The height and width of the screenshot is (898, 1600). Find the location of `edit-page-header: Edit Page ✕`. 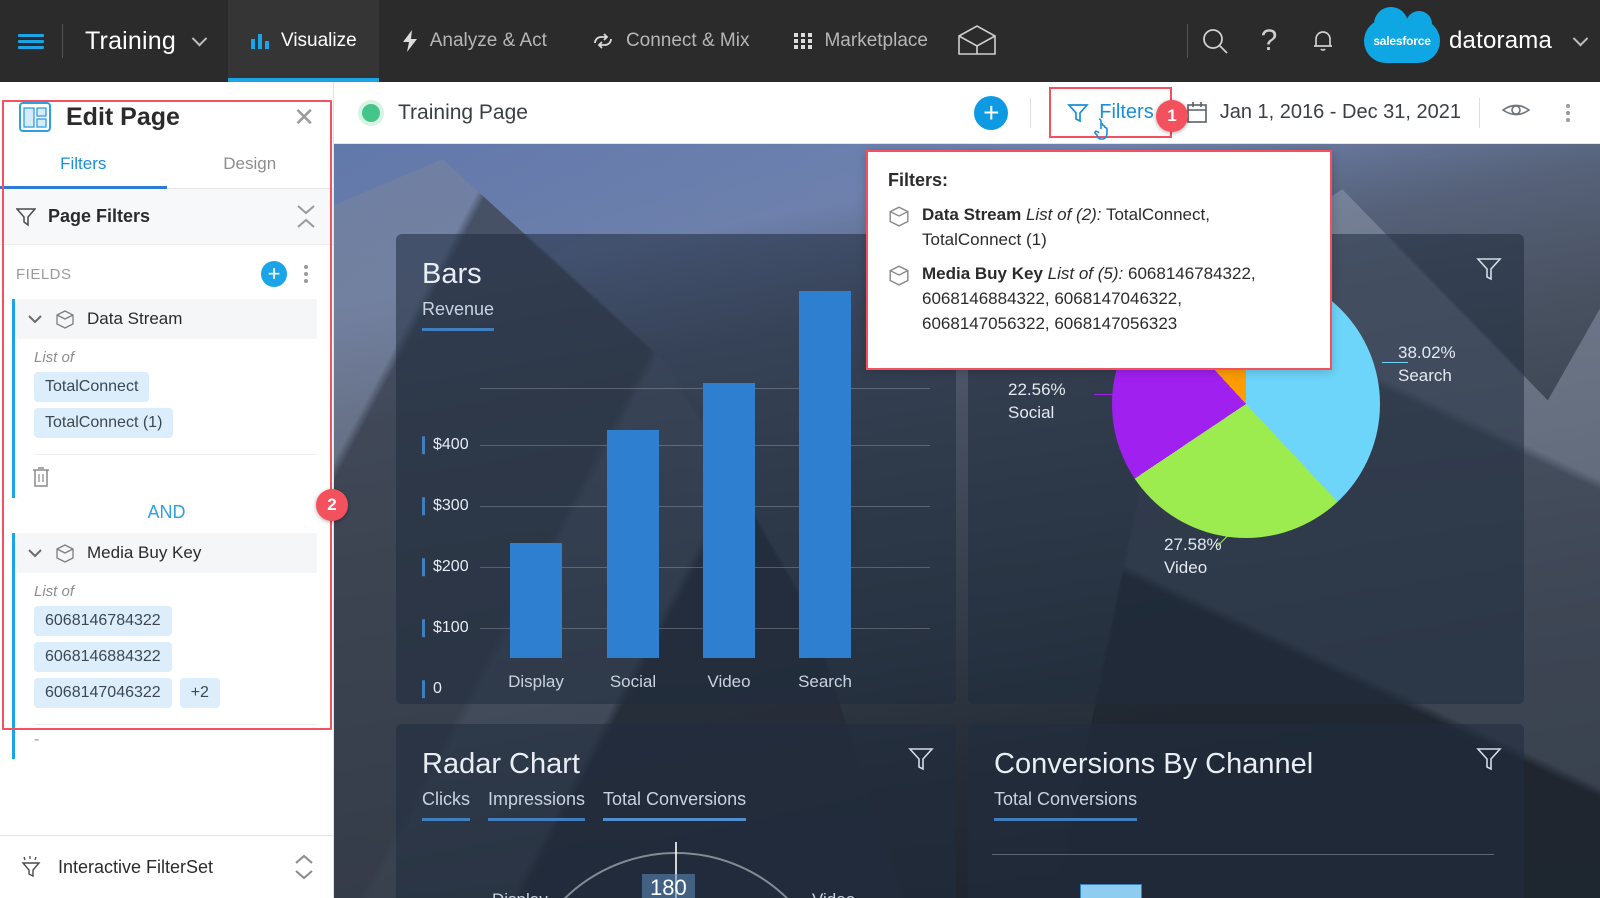

edit-page-header: Edit Page ✕ is located at coordinates (166, 113).